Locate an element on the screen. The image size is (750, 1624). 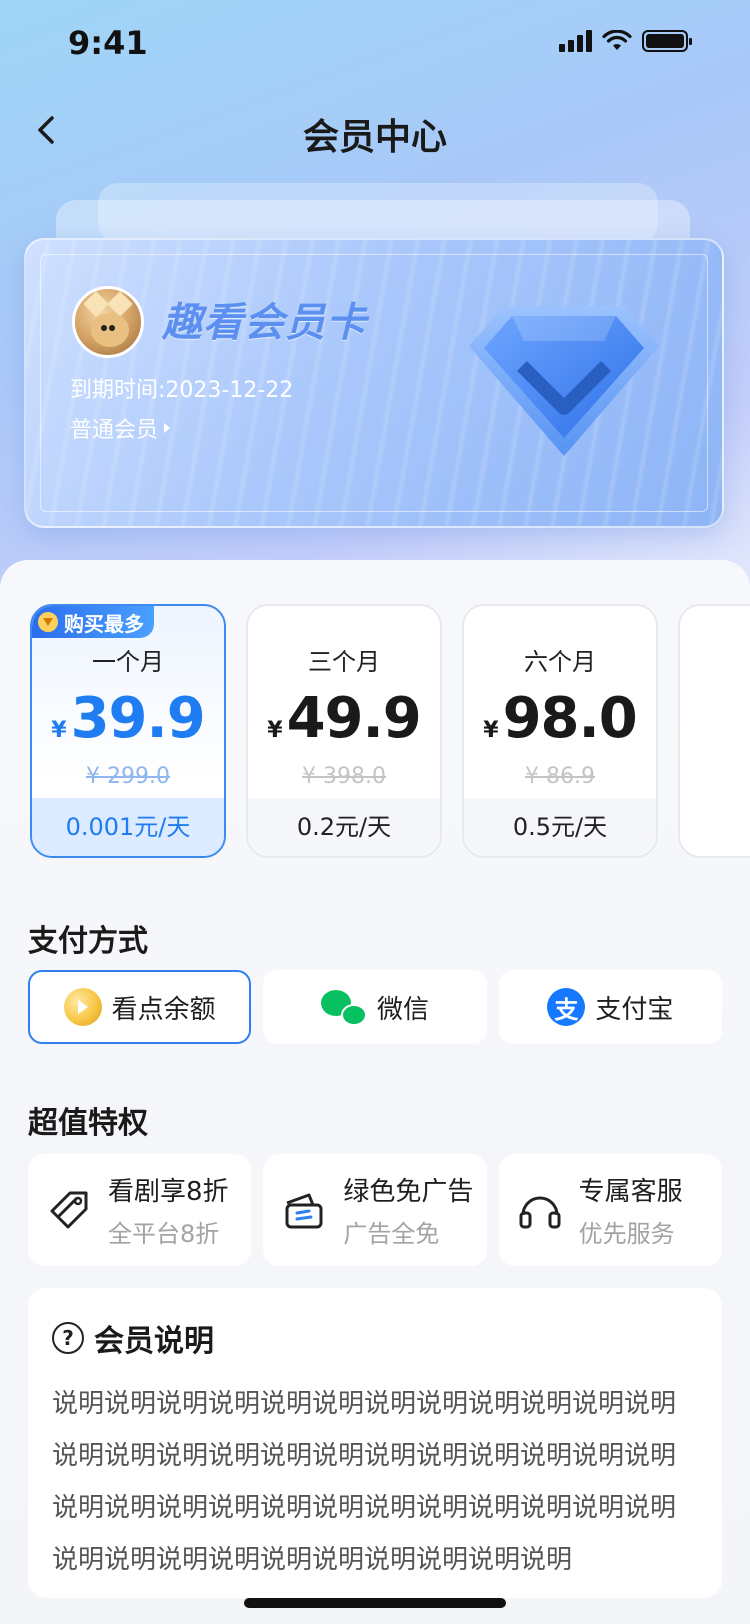
ad-free-icon is located at coordinates (304, 1211).